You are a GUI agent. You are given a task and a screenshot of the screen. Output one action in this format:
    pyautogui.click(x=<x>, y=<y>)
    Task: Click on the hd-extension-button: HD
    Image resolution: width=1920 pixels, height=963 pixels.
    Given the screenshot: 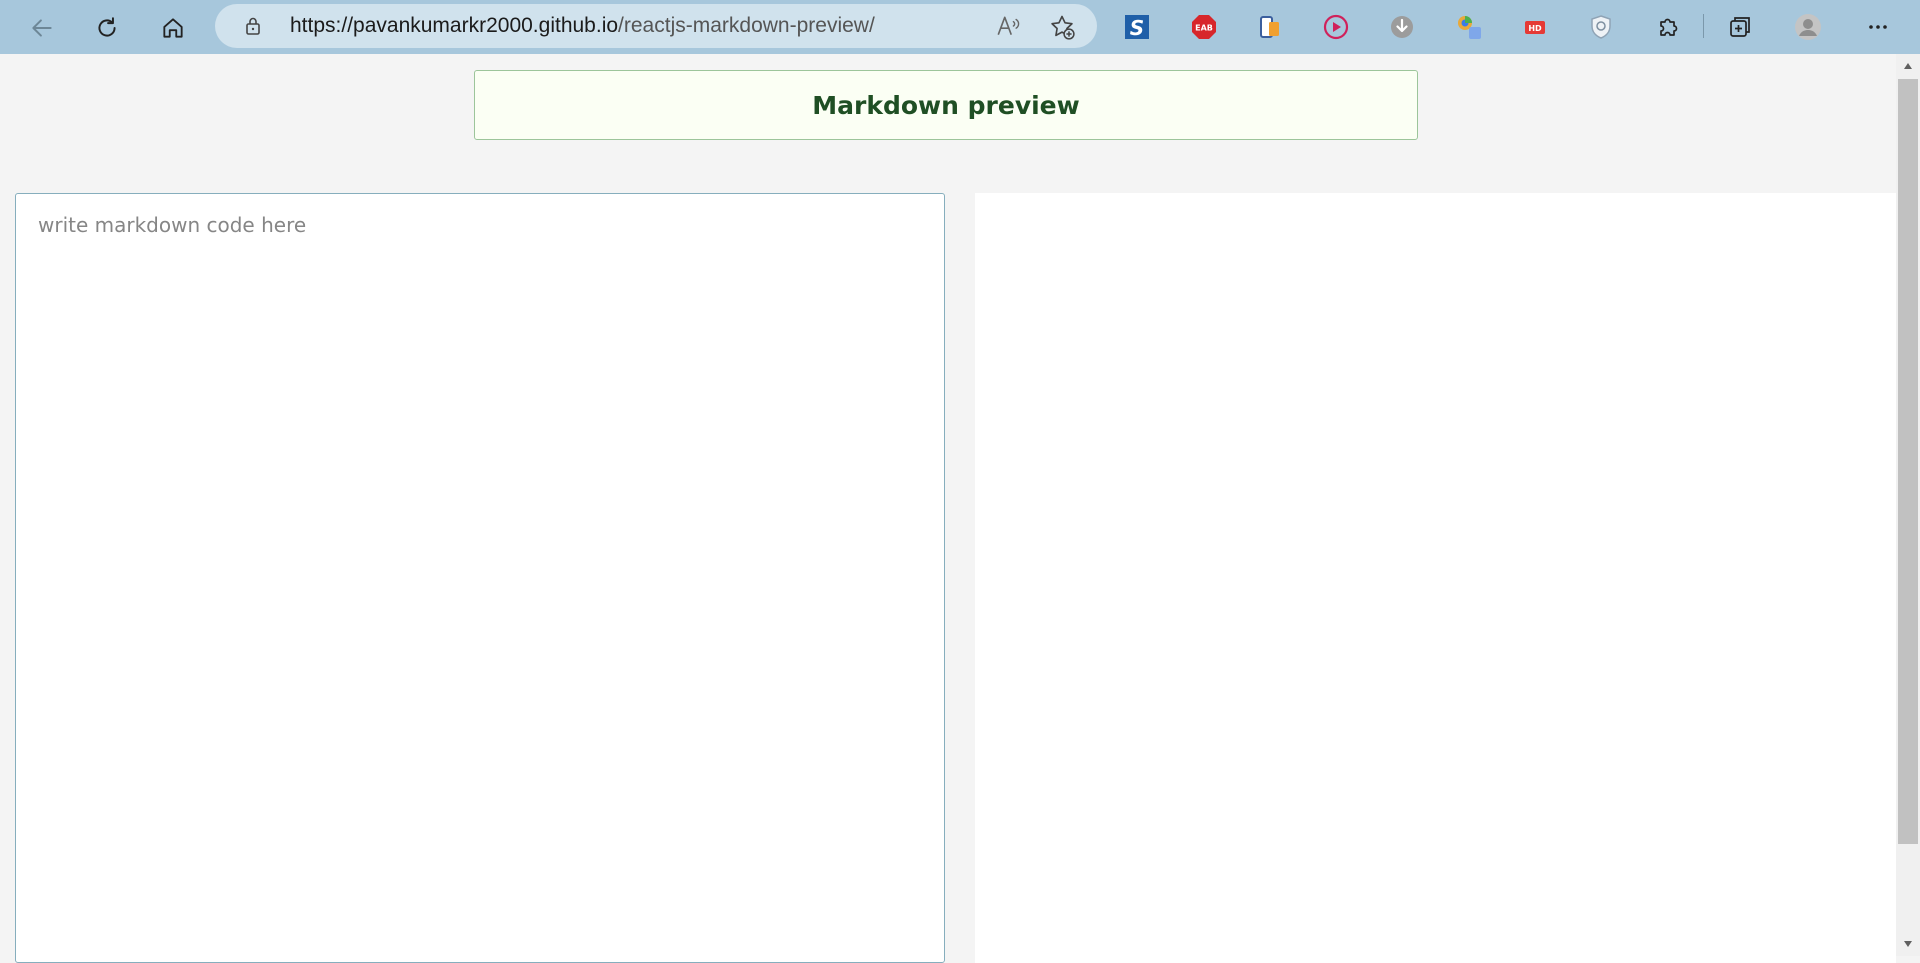 What is the action you would take?
    pyautogui.click(x=1535, y=27)
    